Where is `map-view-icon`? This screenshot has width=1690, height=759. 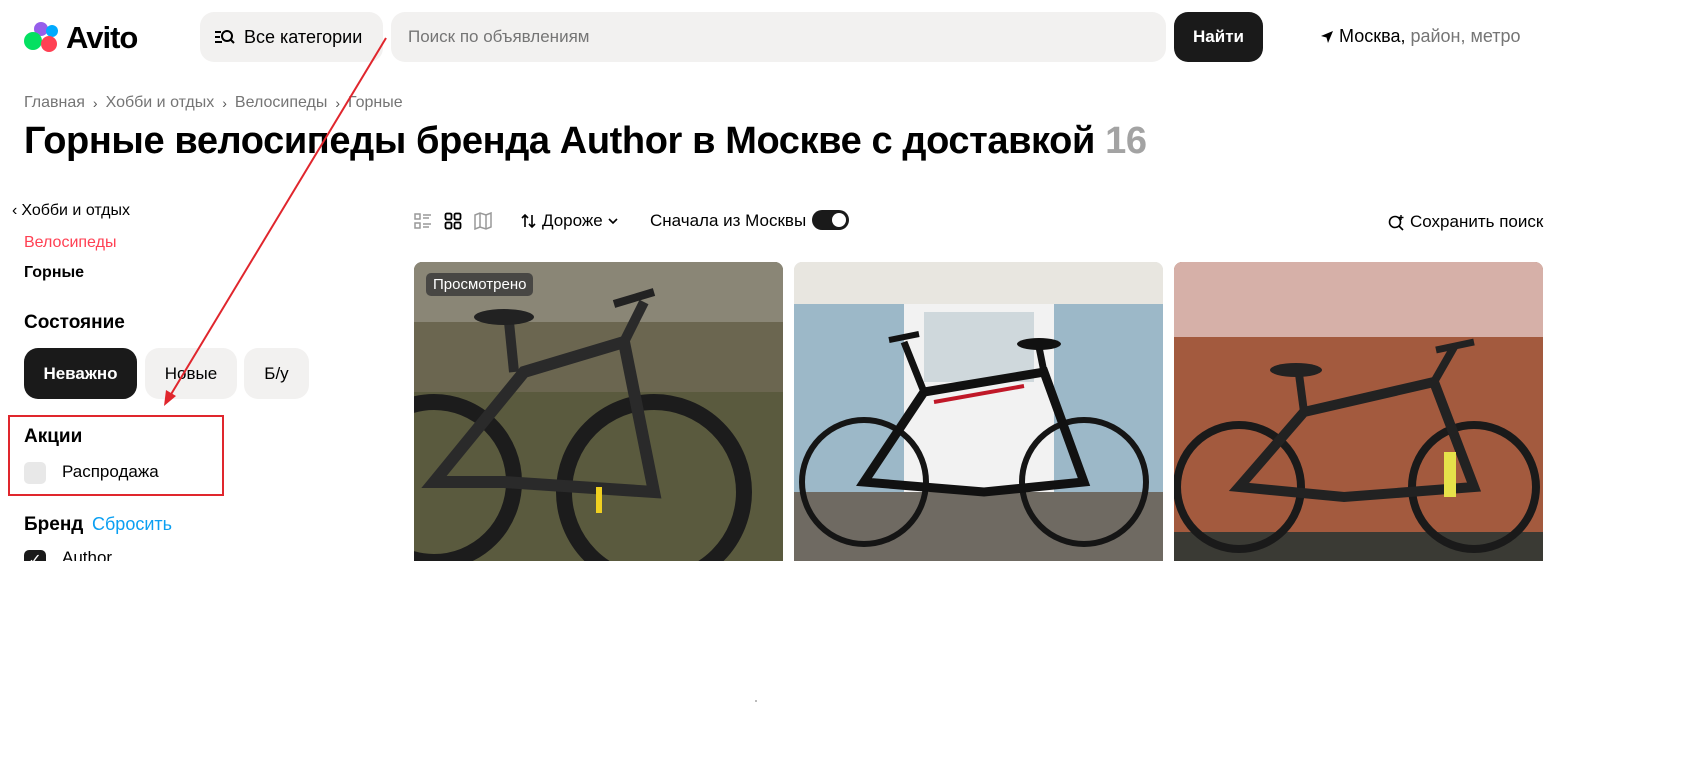
map-view-icon is located at coordinates (483, 221).